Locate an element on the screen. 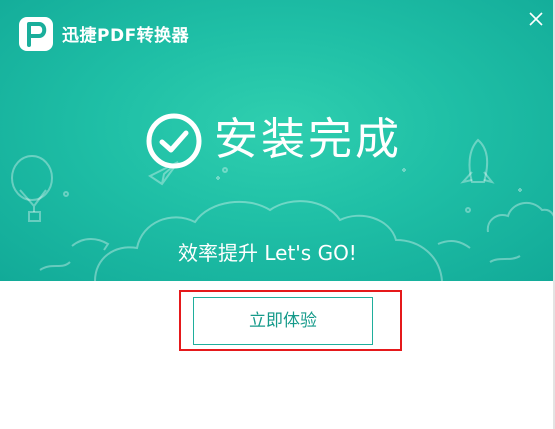 This screenshot has height=429, width=555. hot-air-balloon-icon is located at coordinates (32, 178).